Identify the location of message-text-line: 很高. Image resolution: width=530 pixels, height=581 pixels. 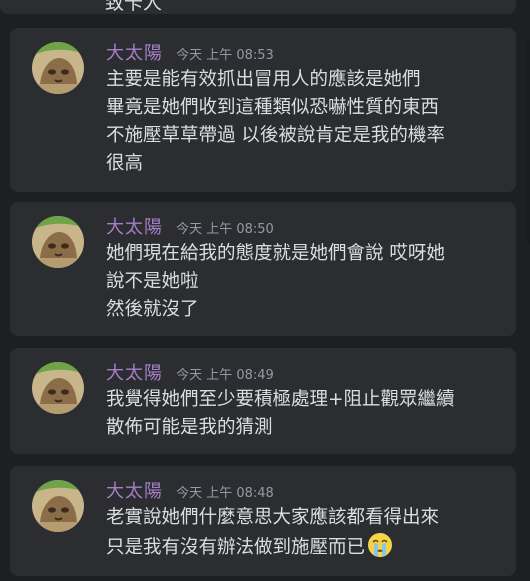
(125, 163).